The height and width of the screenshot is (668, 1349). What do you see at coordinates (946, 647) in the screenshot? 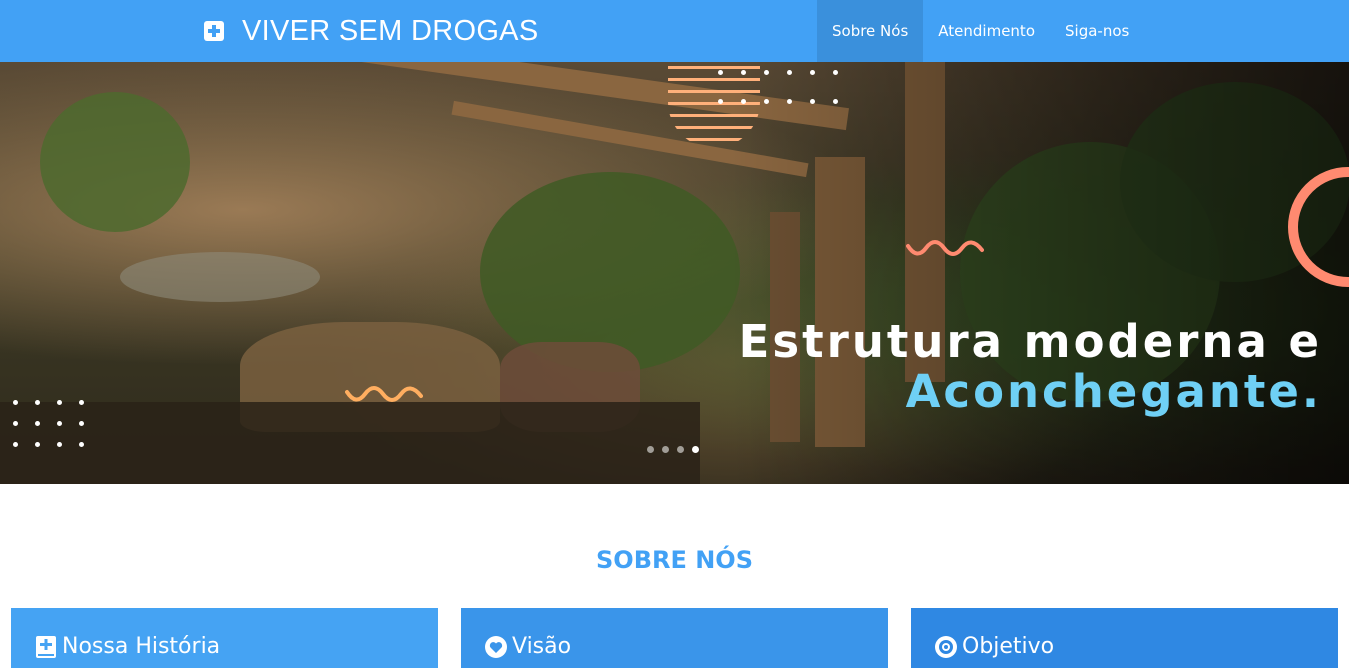
I see `target-icon` at bounding box center [946, 647].